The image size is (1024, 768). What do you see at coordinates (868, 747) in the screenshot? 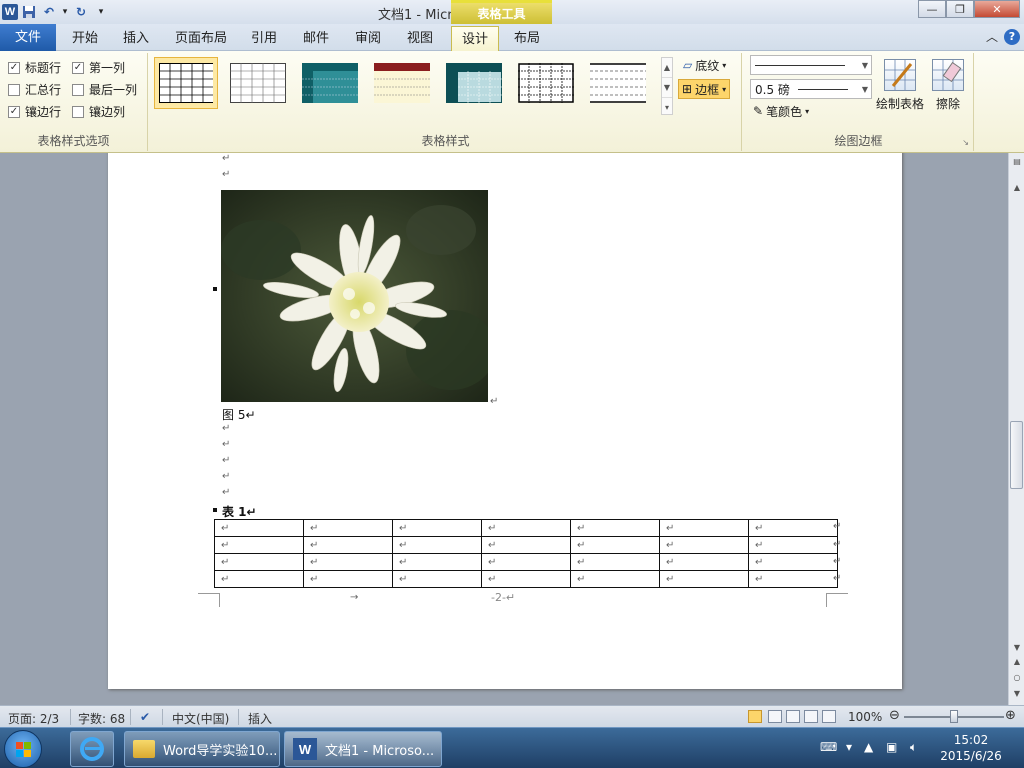
I see `show-hidden-icons: ▲` at bounding box center [868, 747].